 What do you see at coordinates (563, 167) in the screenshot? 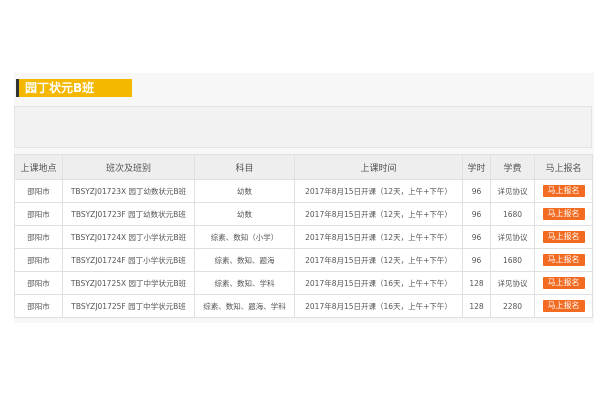
I see `header-signup: 马上报名` at bounding box center [563, 167].